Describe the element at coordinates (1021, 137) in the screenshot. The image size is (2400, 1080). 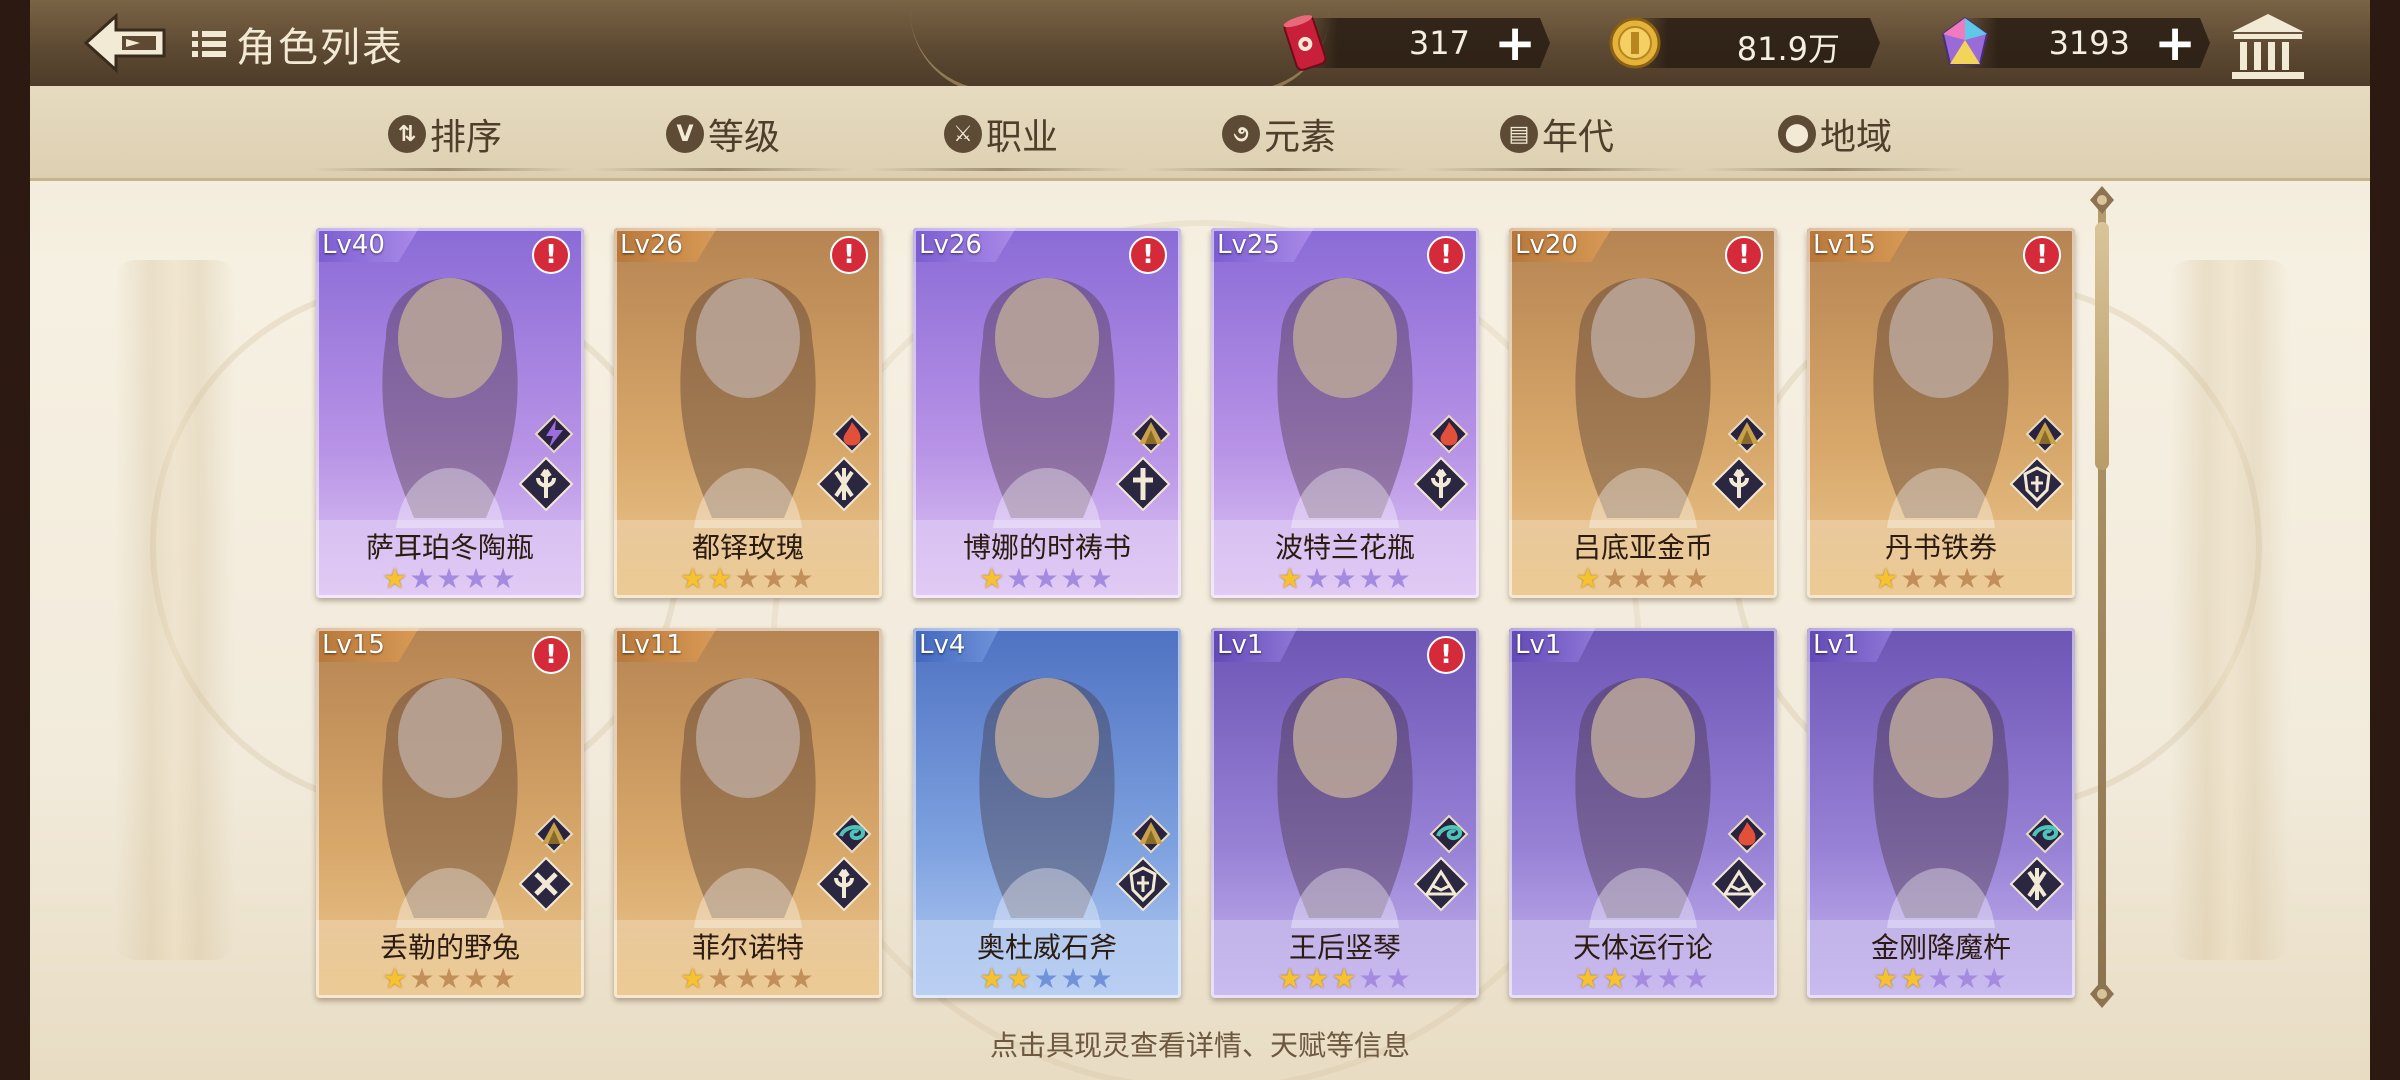
I see `filter-label: 职业` at that location.